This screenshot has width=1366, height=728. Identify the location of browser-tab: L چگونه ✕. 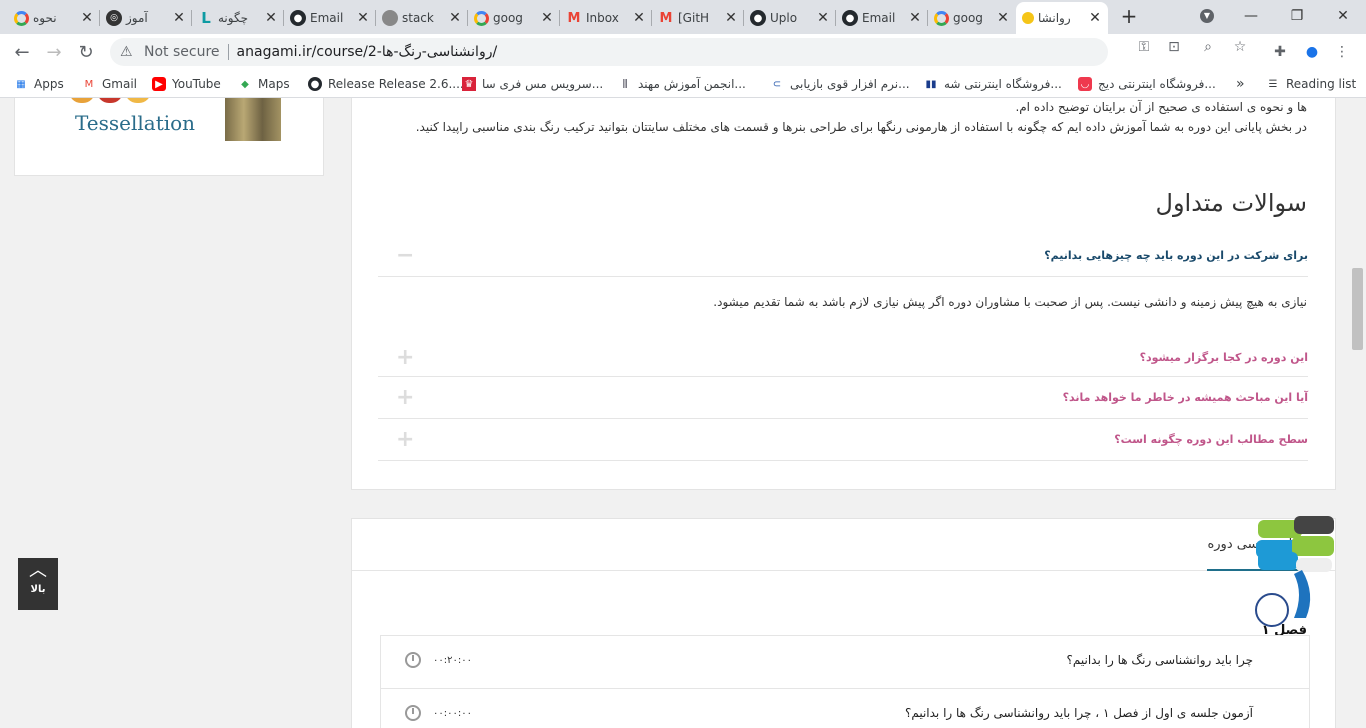
(238, 18).